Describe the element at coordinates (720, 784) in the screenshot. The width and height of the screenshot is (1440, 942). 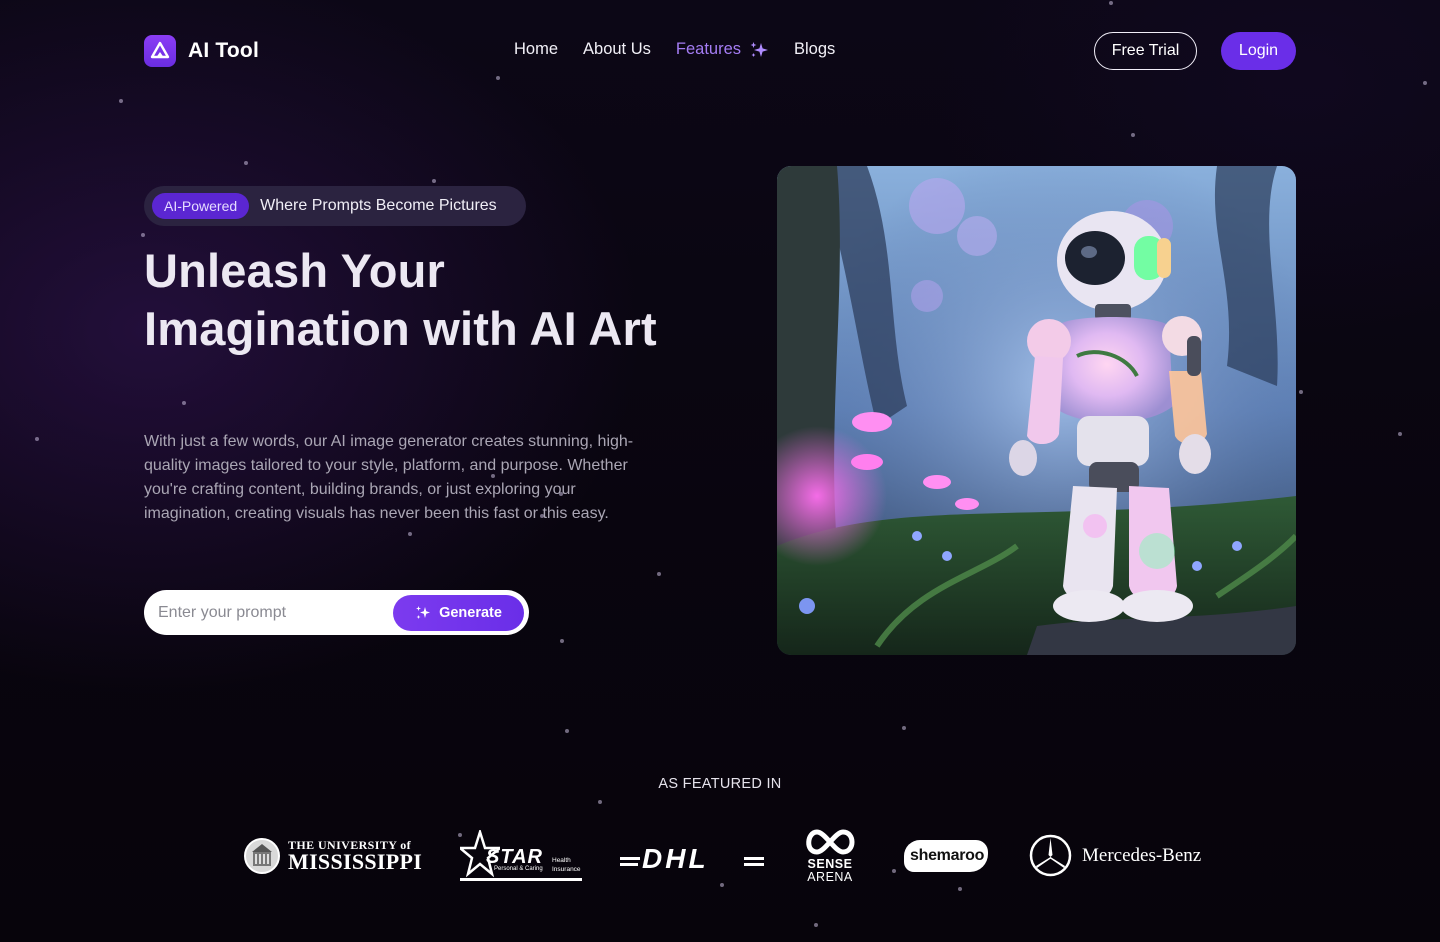
I see `featured-label: AS FEATURED IN` at that location.